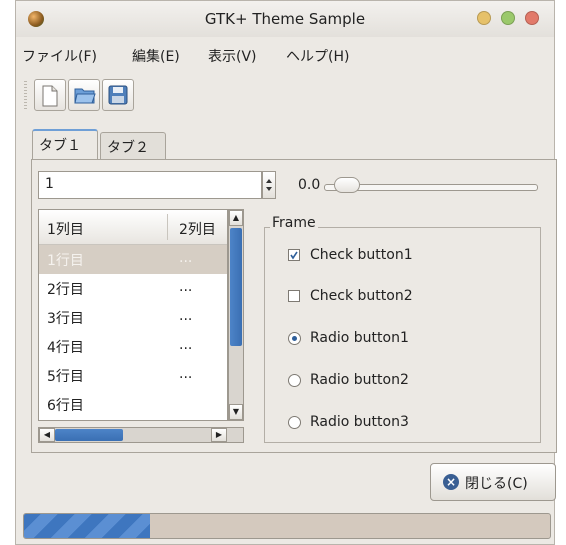  Describe the element at coordinates (359, 380) in the screenshot. I see `radio-button-2-label: Radio button2` at that location.